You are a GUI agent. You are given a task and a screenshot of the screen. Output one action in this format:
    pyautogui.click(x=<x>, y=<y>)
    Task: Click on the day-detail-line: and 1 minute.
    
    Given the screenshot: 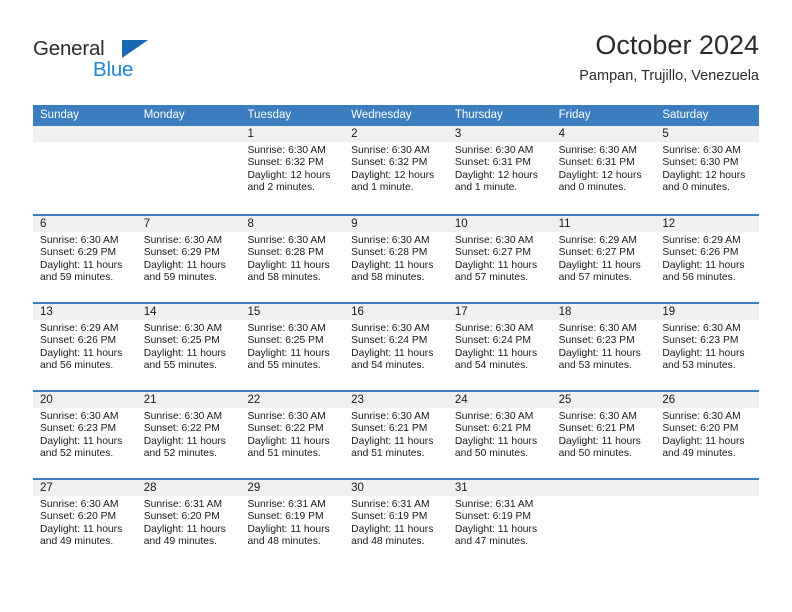 What is the action you would take?
    pyautogui.click(x=486, y=188)
    